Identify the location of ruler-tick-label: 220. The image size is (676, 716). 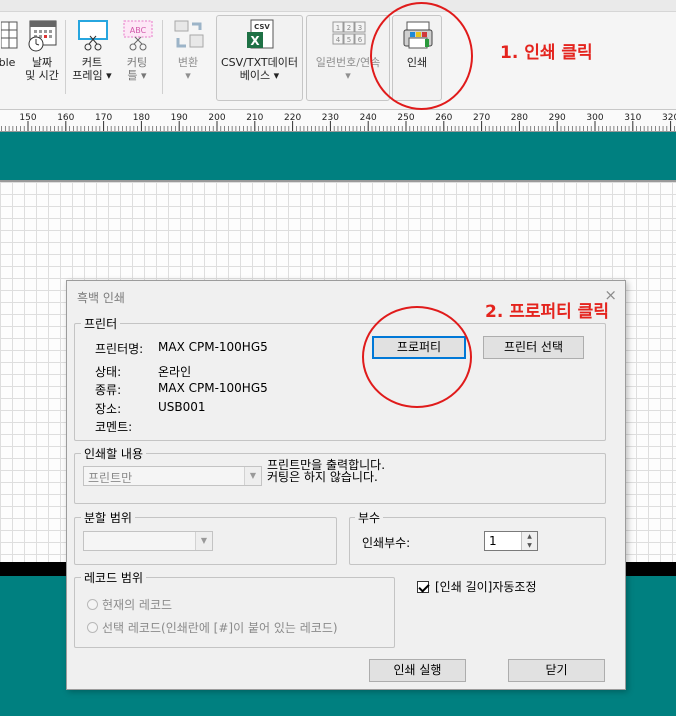
(292, 118).